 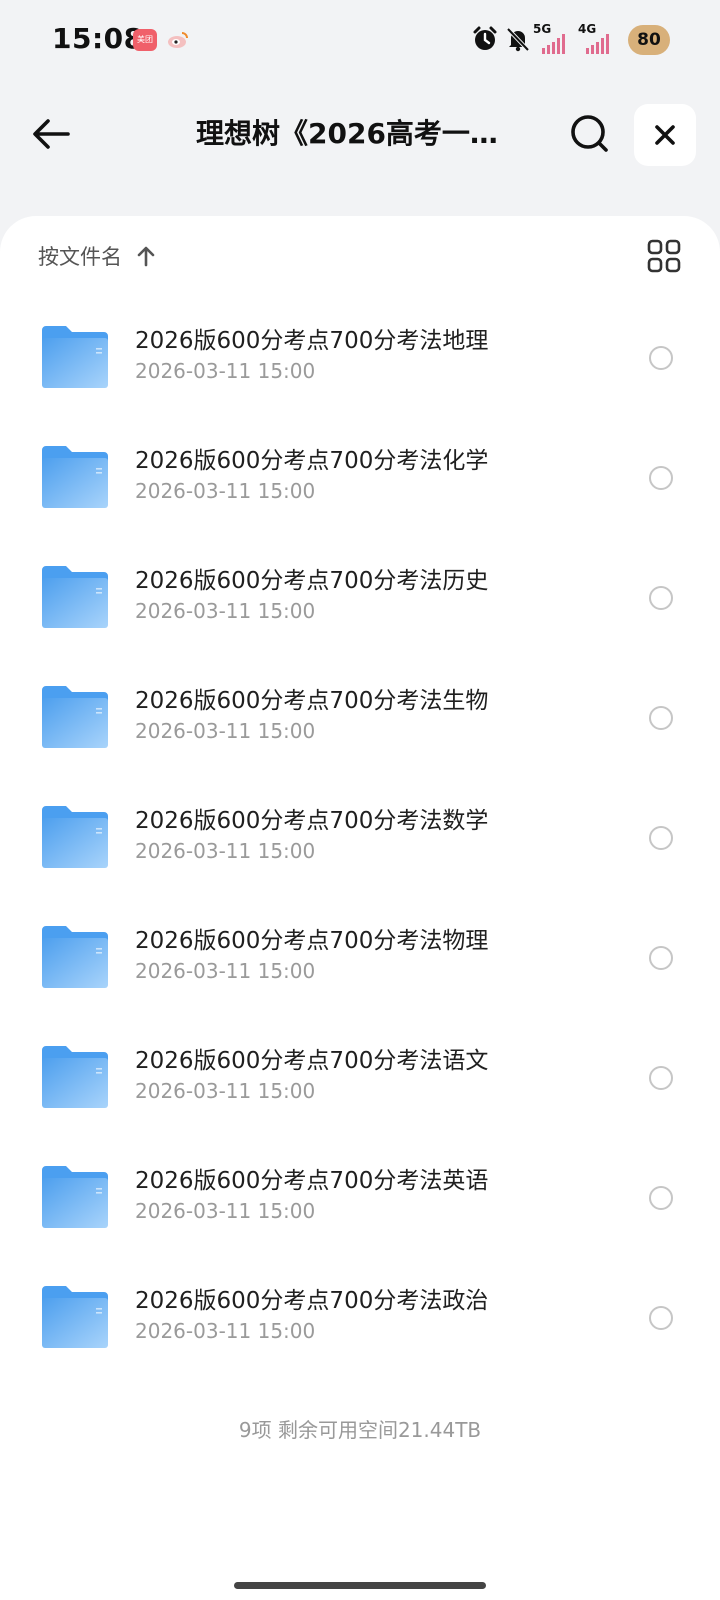 What do you see at coordinates (360, 956) in the screenshot?
I see `list-item: 2026版600分考点700分考法物理 2026-03-11 15:00` at bounding box center [360, 956].